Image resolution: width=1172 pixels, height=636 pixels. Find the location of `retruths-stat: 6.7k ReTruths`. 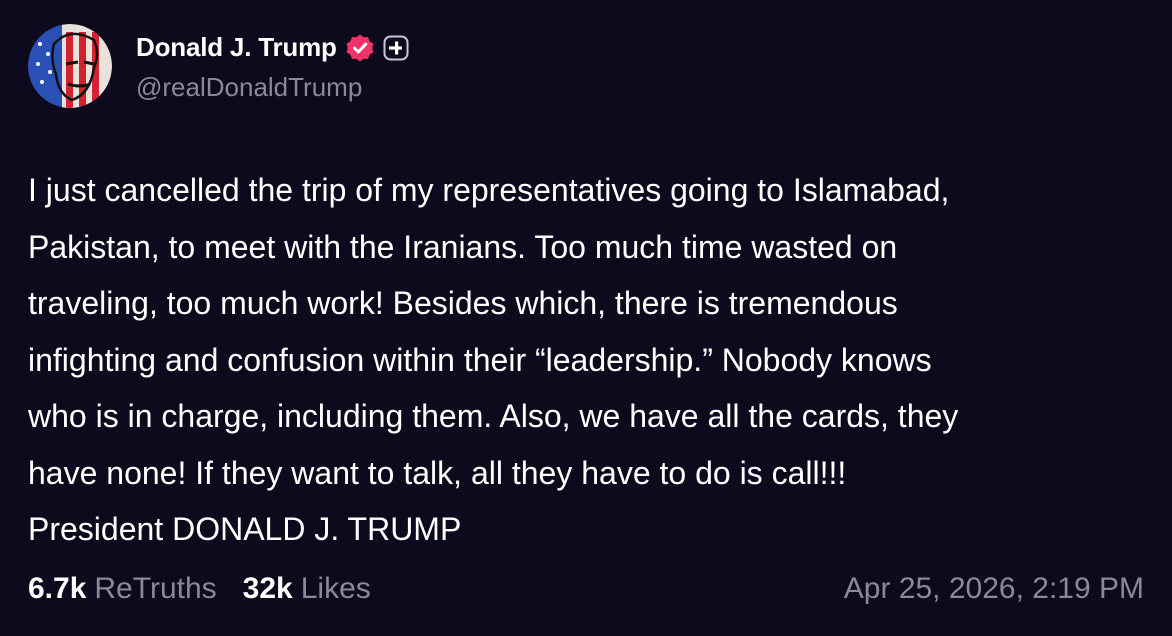

retruths-stat: 6.7k ReTruths is located at coordinates (122, 589).